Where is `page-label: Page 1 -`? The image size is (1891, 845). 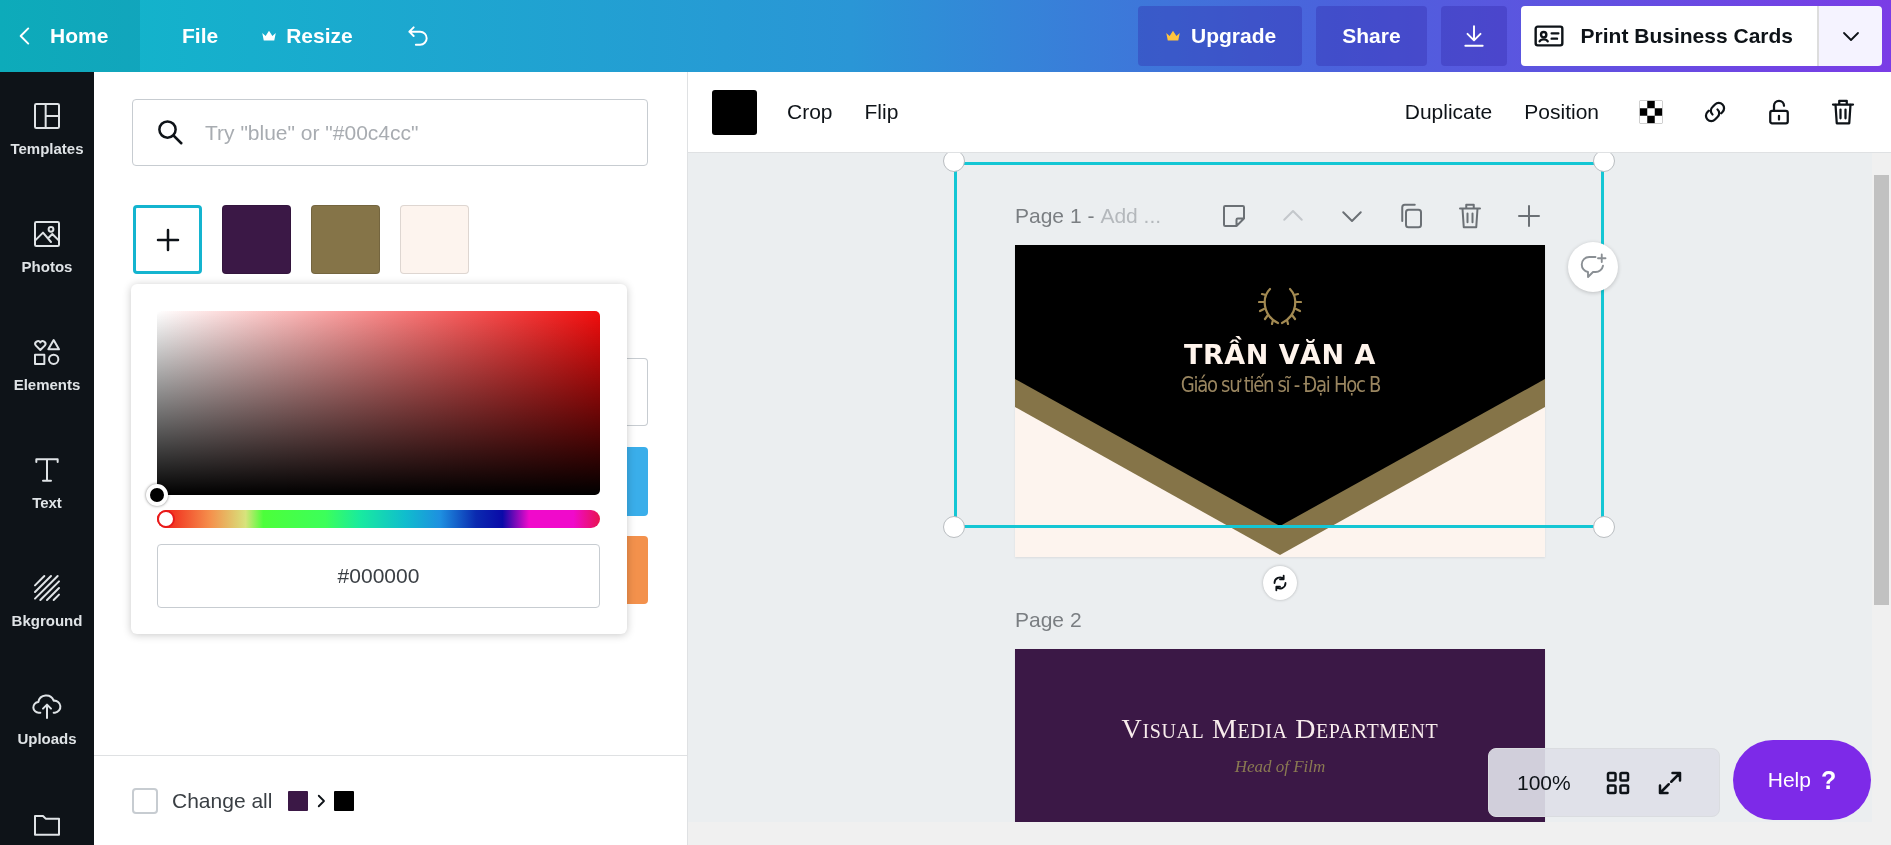
page-label: Page 1 - is located at coordinates (1055, 216).